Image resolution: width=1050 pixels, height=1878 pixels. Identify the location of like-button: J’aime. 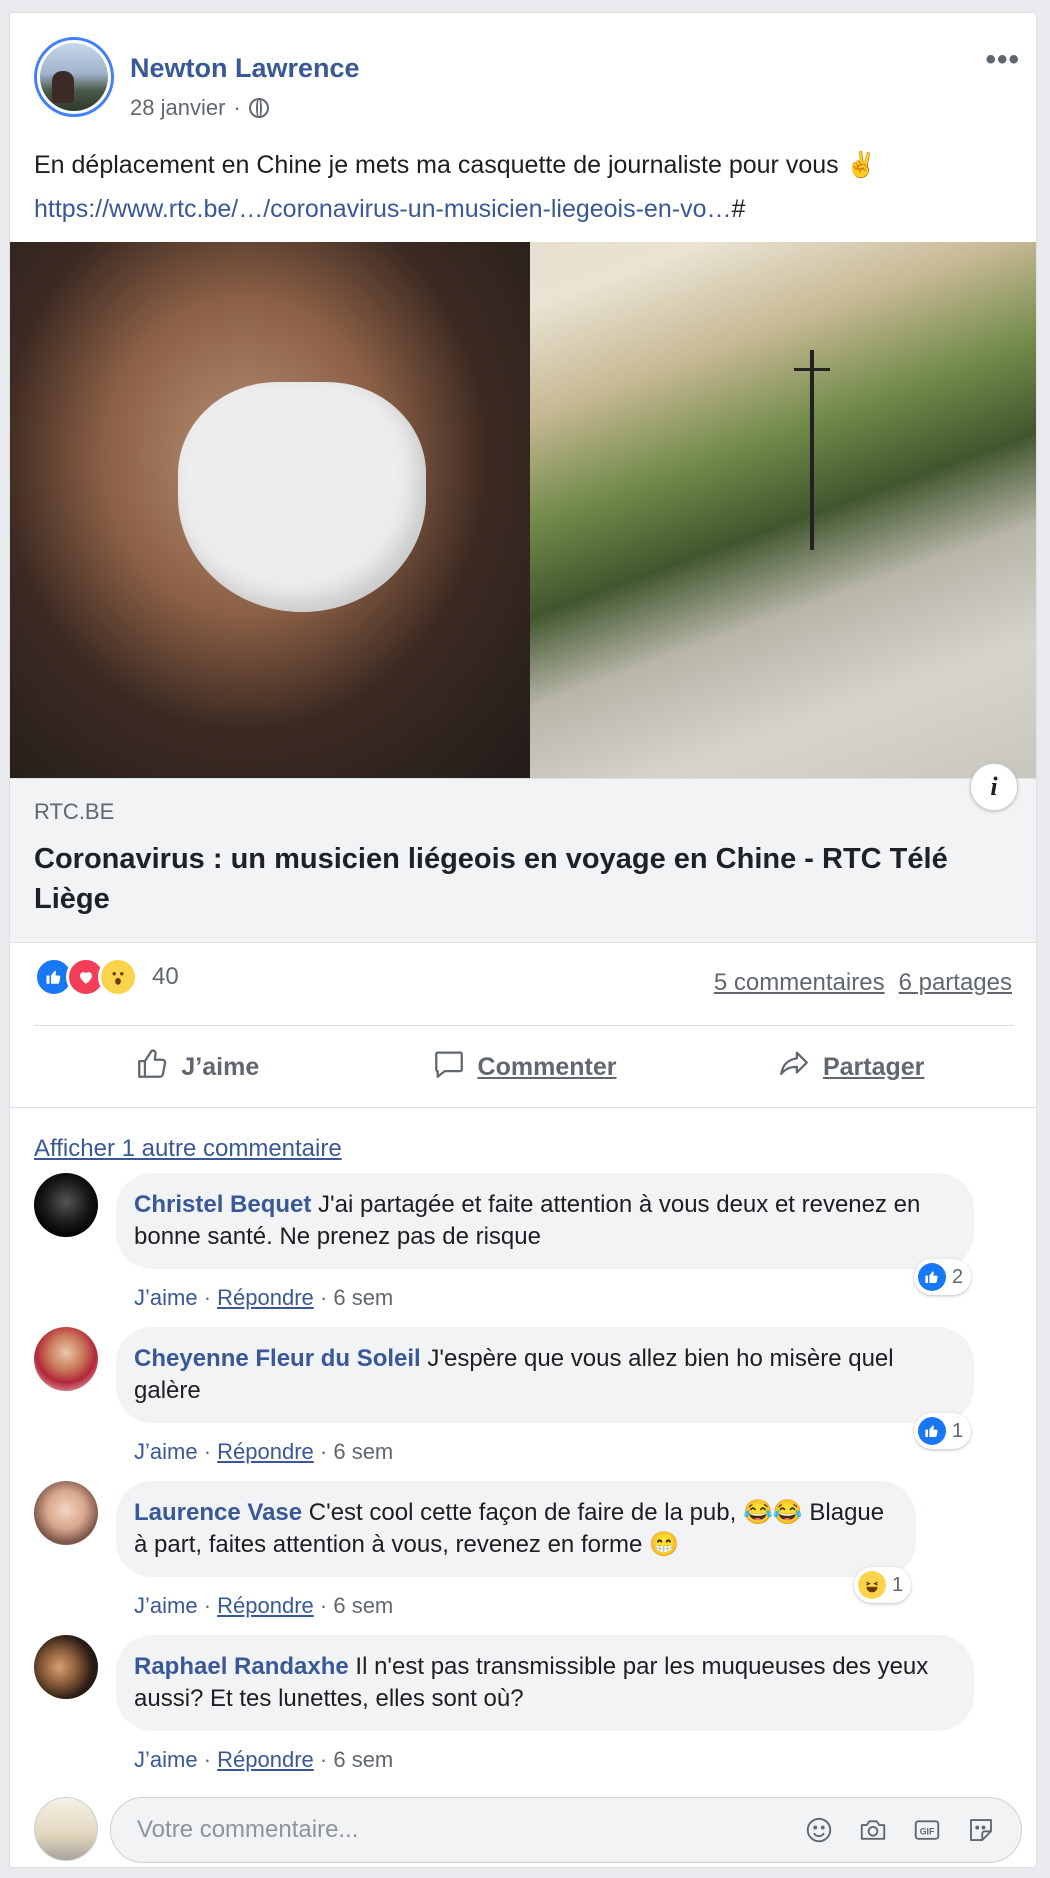
(197, 1067).